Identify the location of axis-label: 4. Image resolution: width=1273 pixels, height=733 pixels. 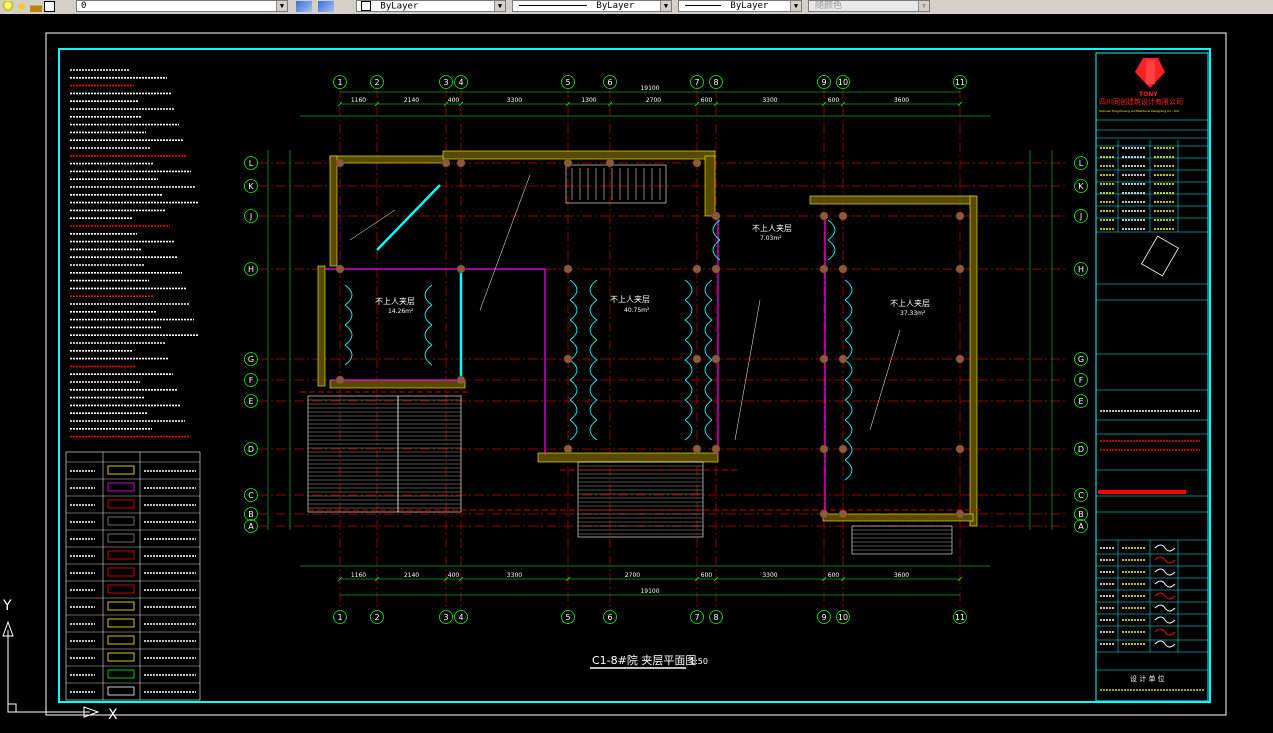
(460, 82).